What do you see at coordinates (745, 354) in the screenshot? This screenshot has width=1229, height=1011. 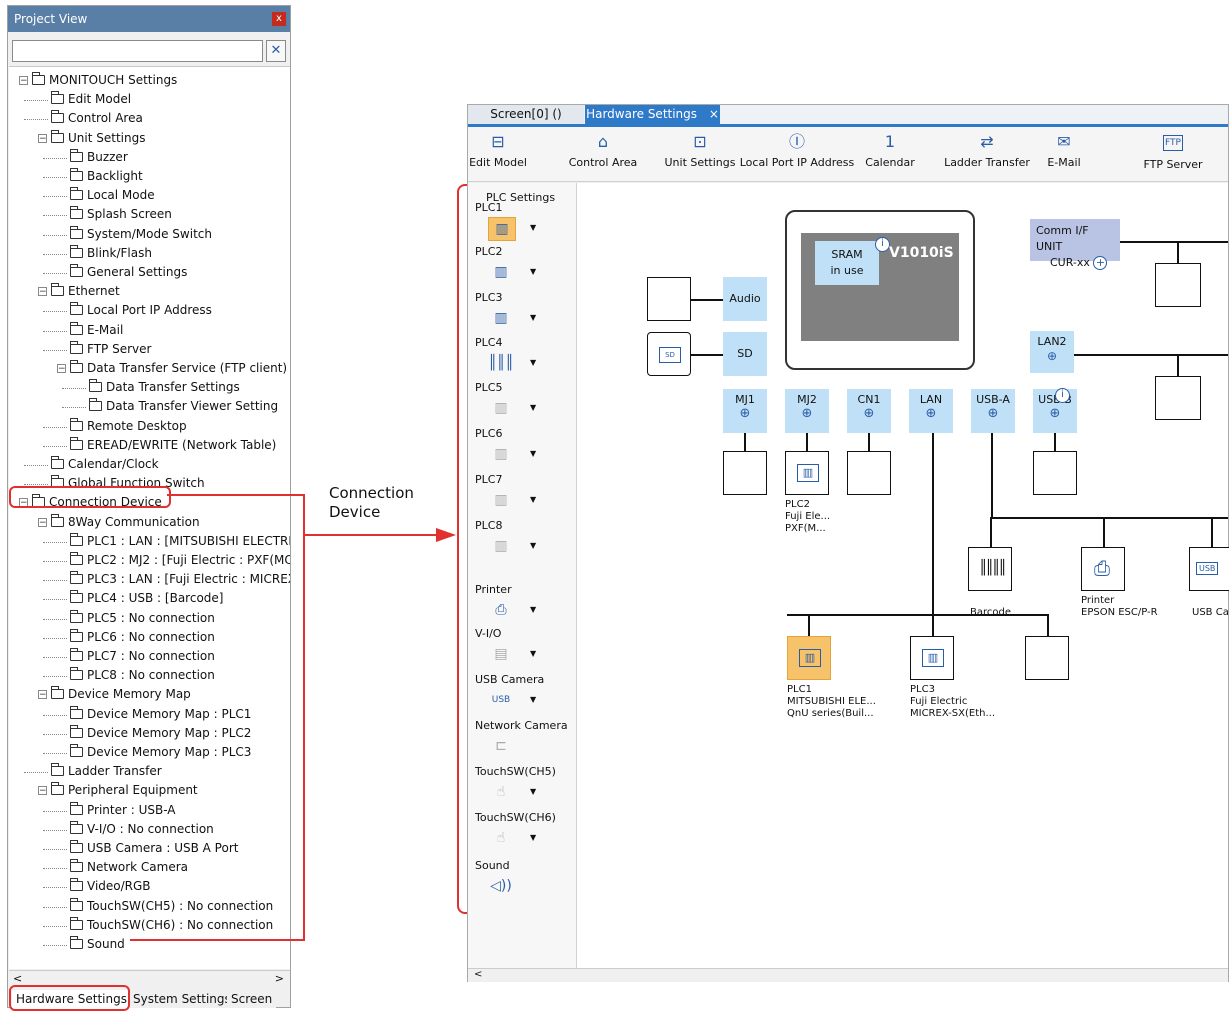 I see `sd-port: SD` at bounding box center [745, 354].